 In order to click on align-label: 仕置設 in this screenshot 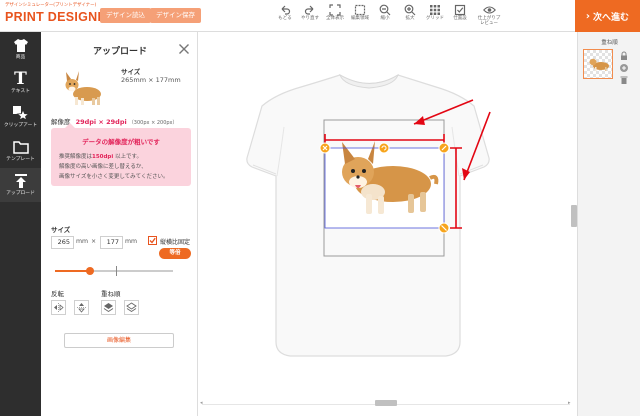, I will do `click(460, 18)`.